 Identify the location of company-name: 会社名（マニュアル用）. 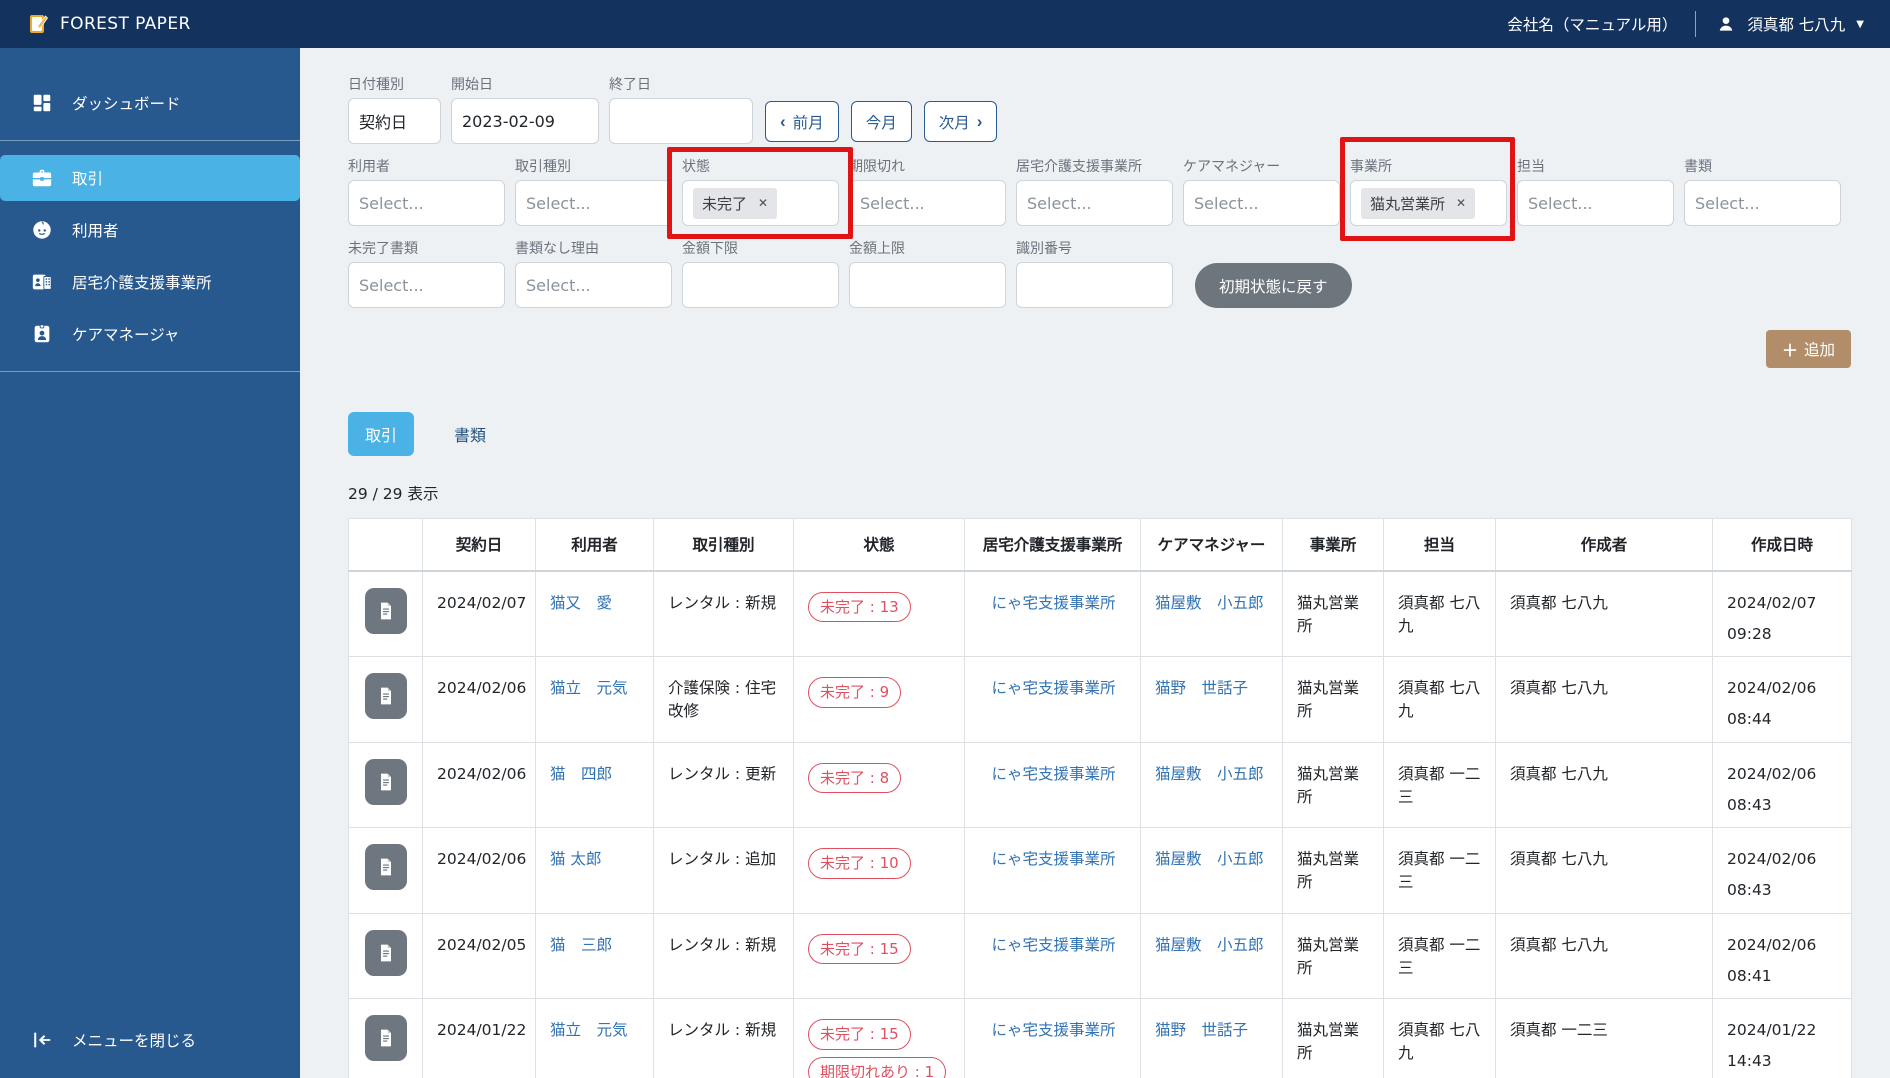
(1592, 25).